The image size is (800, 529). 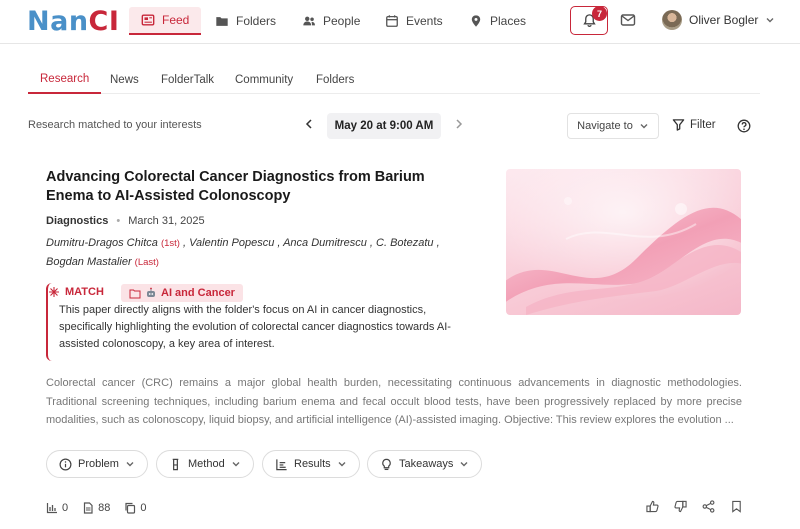 I want to click on help-button, so click(x=744, y=126).